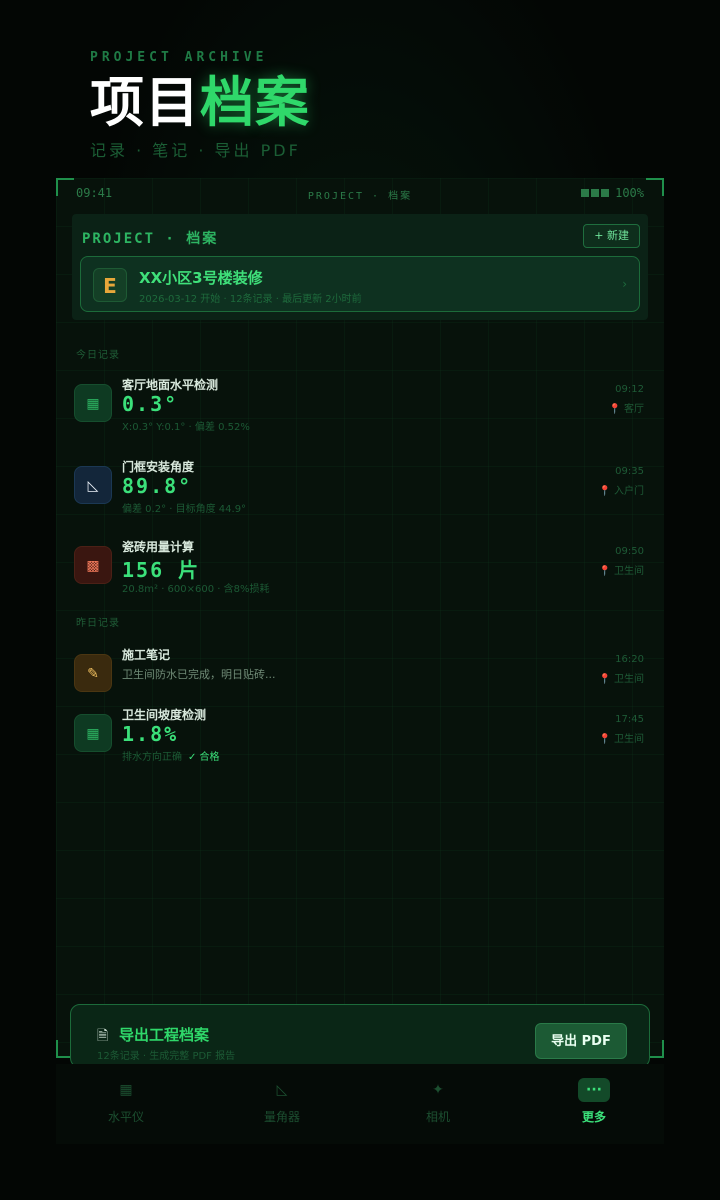 The width and height of the screenshot is (720, 1200). Describe the element at coordinates (629, 389) in the screenshot. I see `record-time: 09:12` at that location.